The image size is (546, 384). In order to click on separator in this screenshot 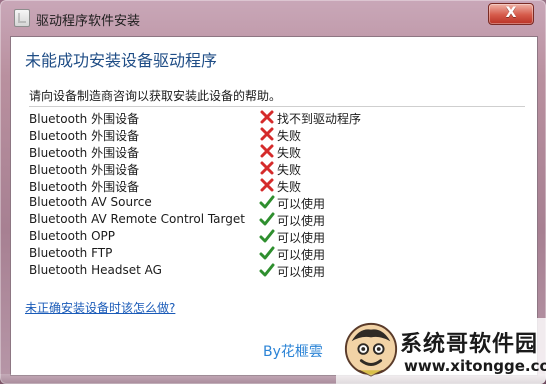, I will do `click(277, 106)`.